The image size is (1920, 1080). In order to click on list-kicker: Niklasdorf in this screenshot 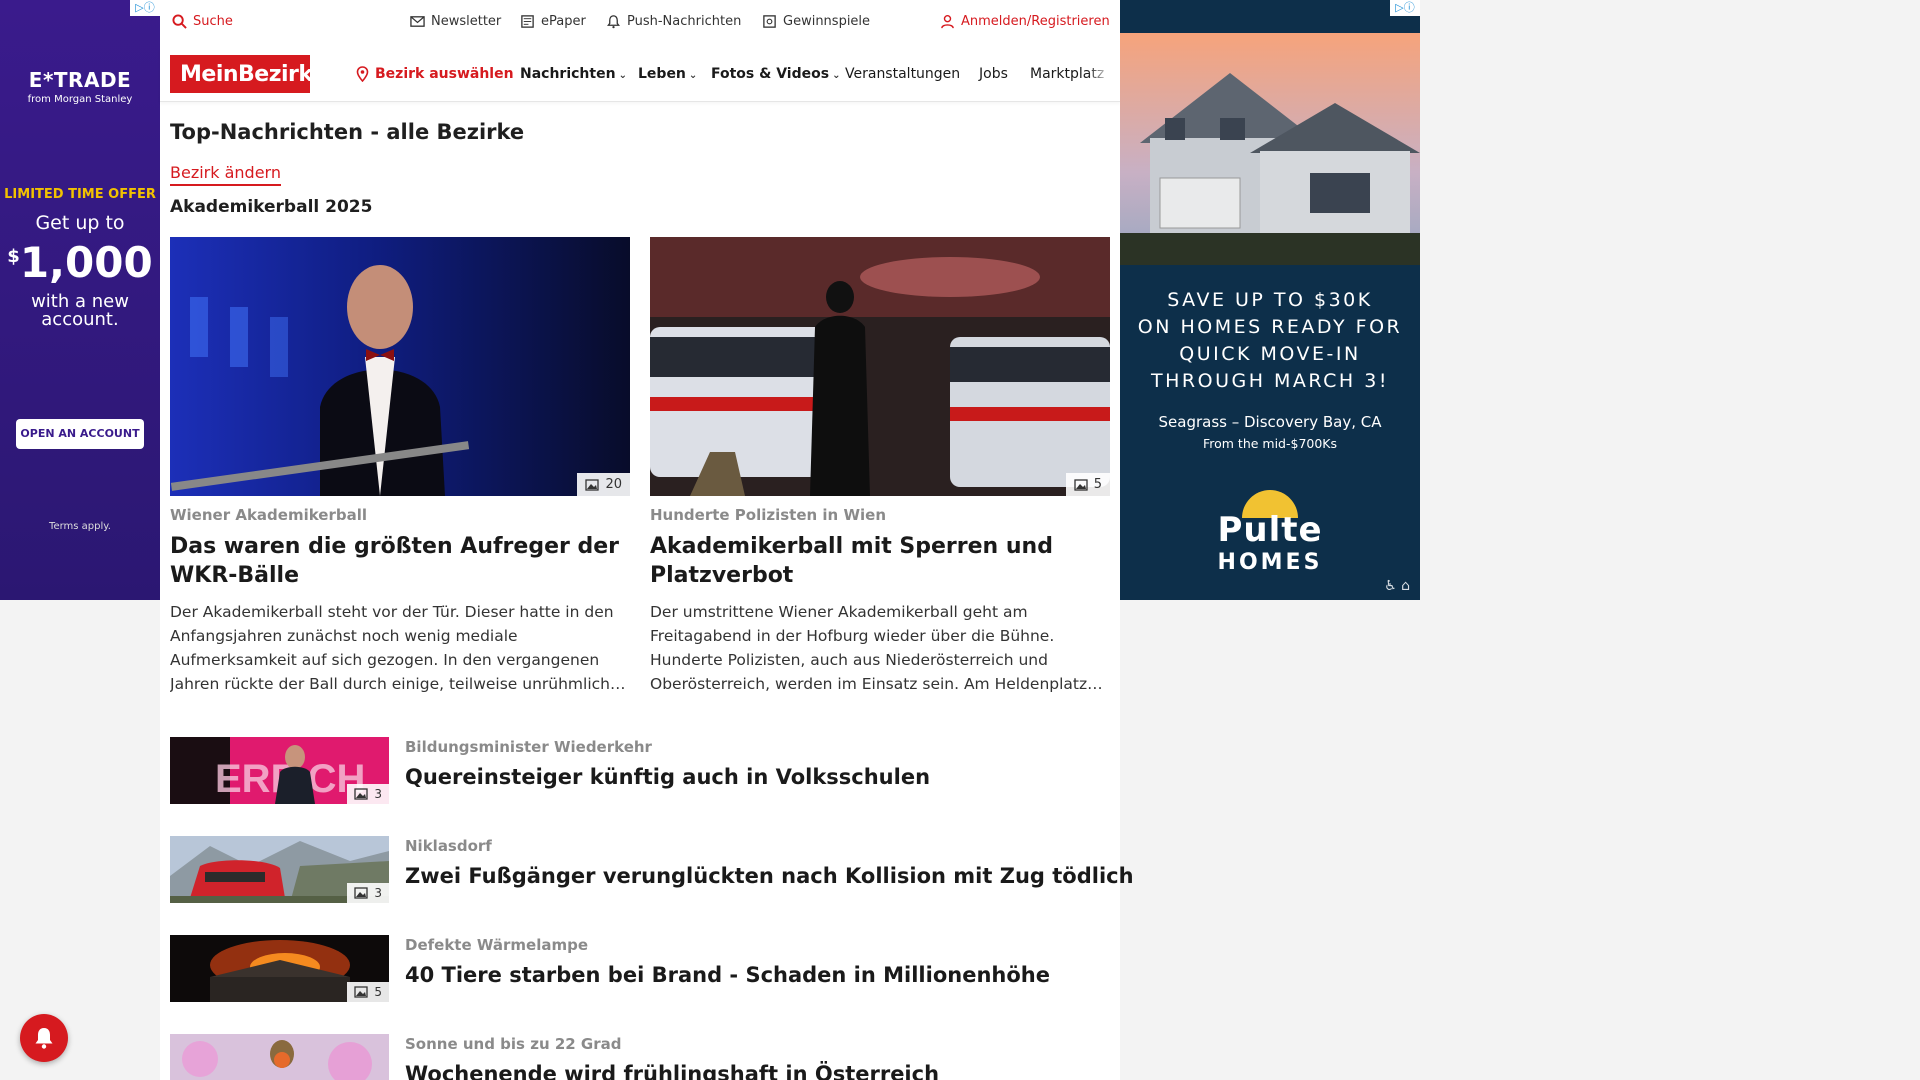, I will do `click(448, 846)`.